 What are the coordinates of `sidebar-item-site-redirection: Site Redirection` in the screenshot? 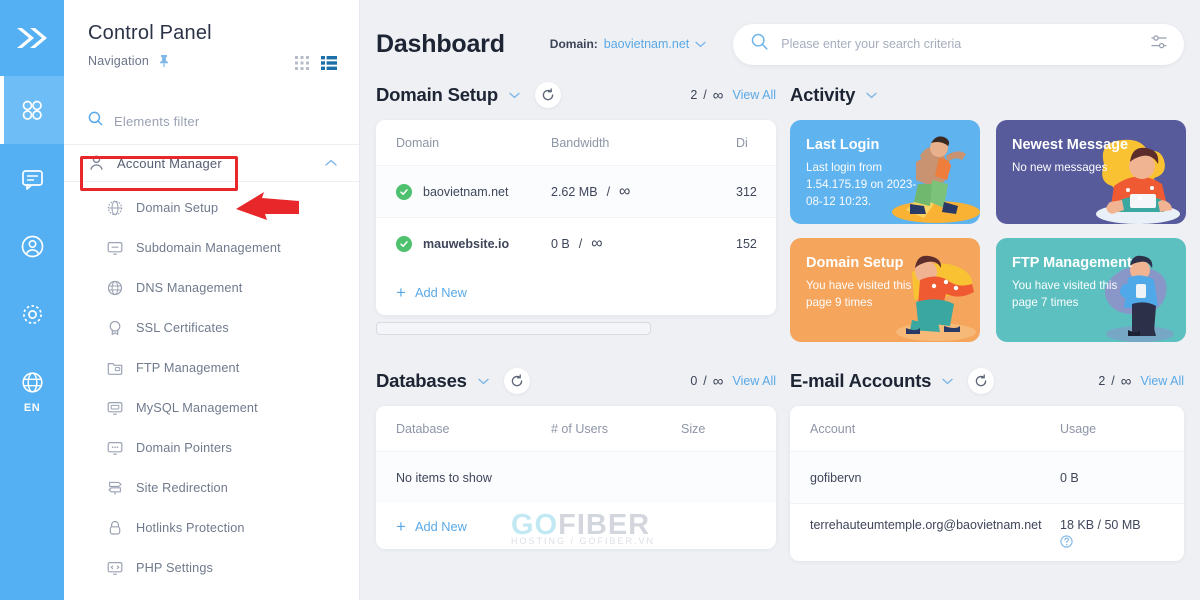 It's located at (211, 488).